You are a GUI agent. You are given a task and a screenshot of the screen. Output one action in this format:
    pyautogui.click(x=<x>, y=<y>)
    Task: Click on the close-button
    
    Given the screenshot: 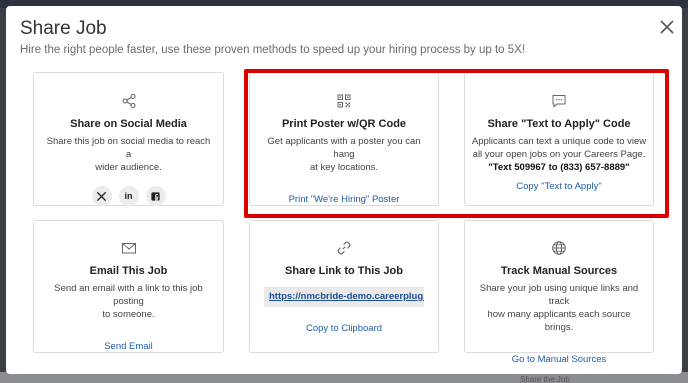 What is the action you would take?
    pyautogui.click(x=667, y=27)
    